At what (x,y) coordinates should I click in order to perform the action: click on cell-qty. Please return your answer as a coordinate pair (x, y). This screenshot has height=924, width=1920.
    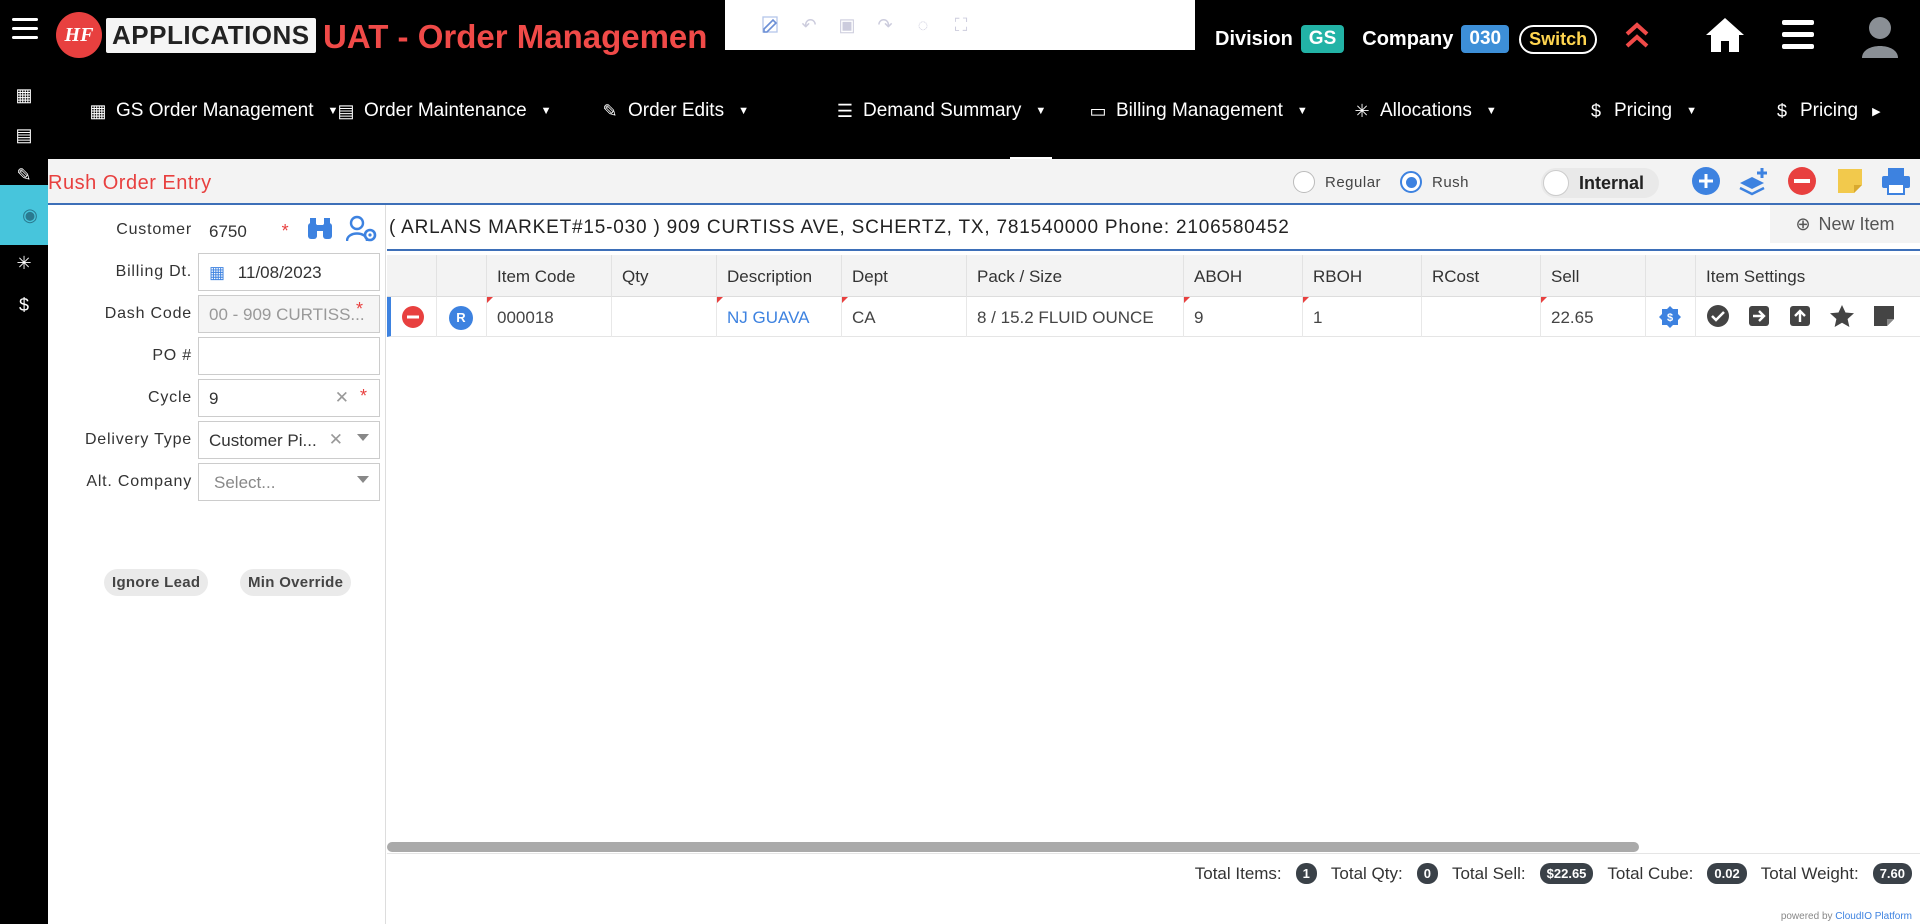
    Looking at the image, I should click on (664, 317).